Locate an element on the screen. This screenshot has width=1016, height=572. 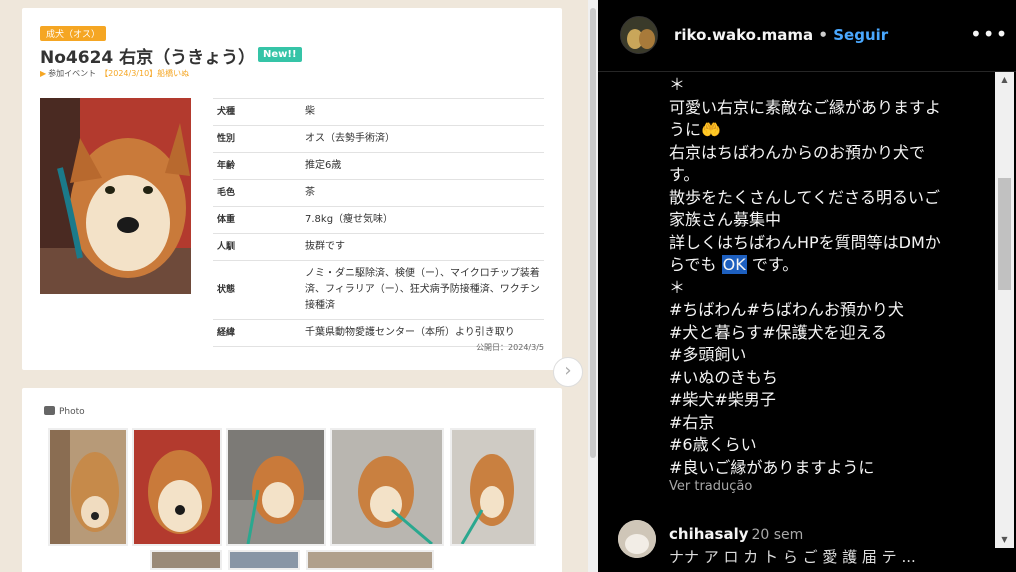
commenter-row: chihasaly 20 sem is located at coordinates (736, 534).